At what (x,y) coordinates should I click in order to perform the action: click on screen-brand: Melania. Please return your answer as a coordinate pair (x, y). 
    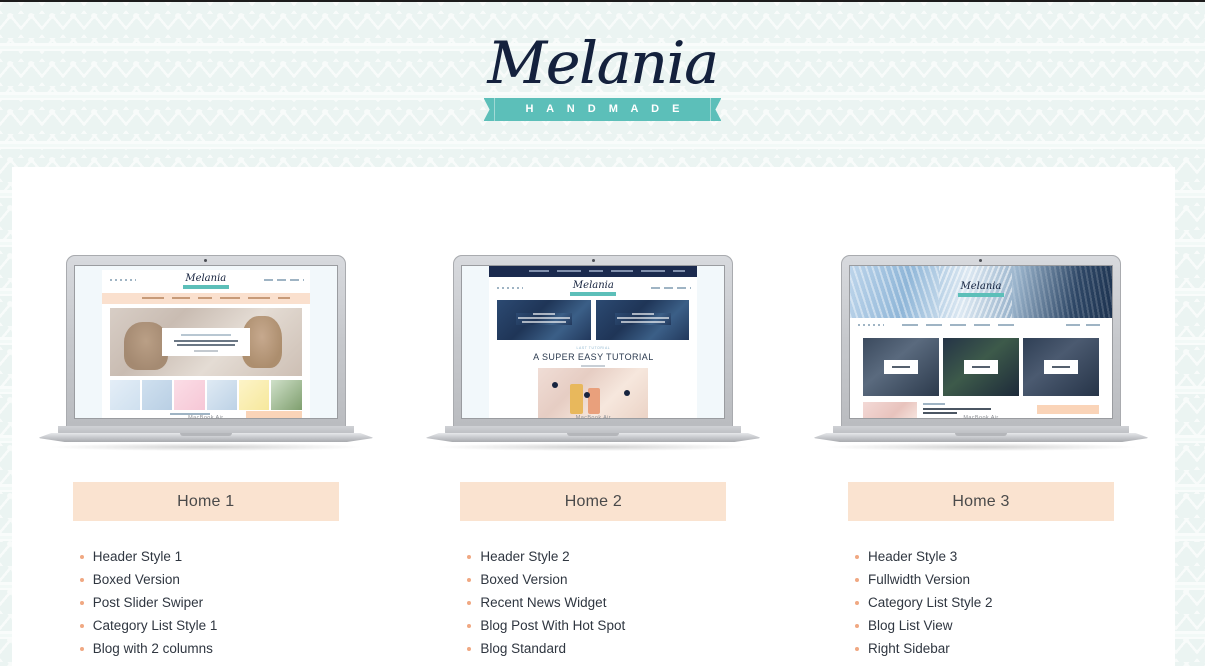
    Looking at the image, I should click on (593, 288).